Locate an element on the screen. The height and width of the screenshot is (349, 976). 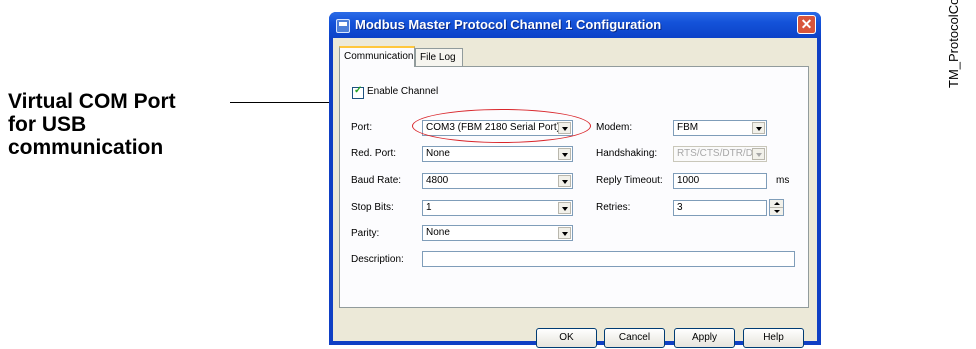
enable-channel-checkbox is located at coordinates (358, 92).